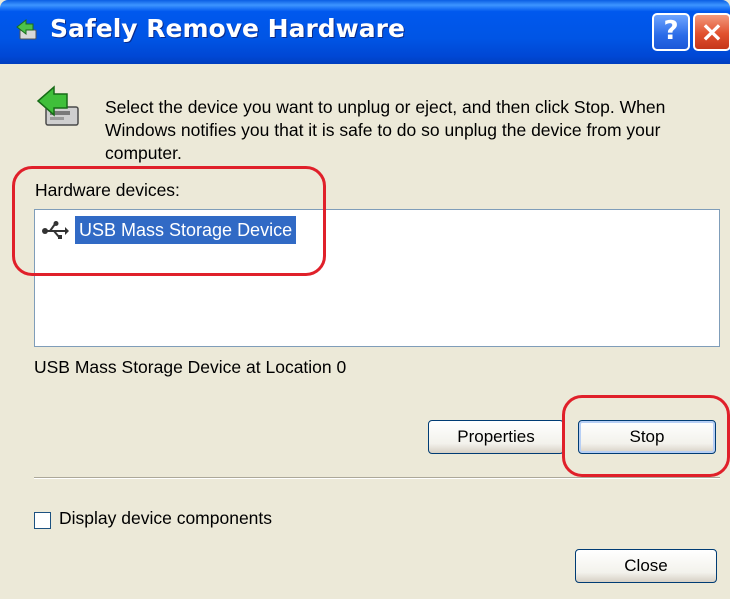 This screenshot has height=599, width=730. I want to click on close-button: Close, so click(646, 566).